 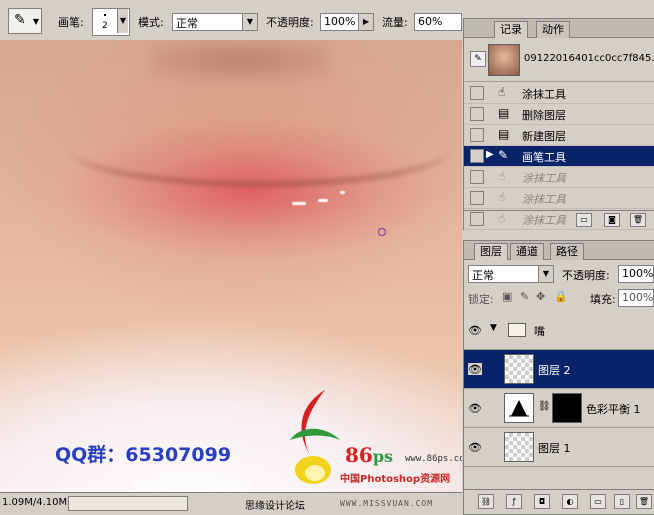 What do you see at coordinates (559, 135) in the screenshot?
I see `history-item: ▤ 新建图层` at bounding box center [559, 135].